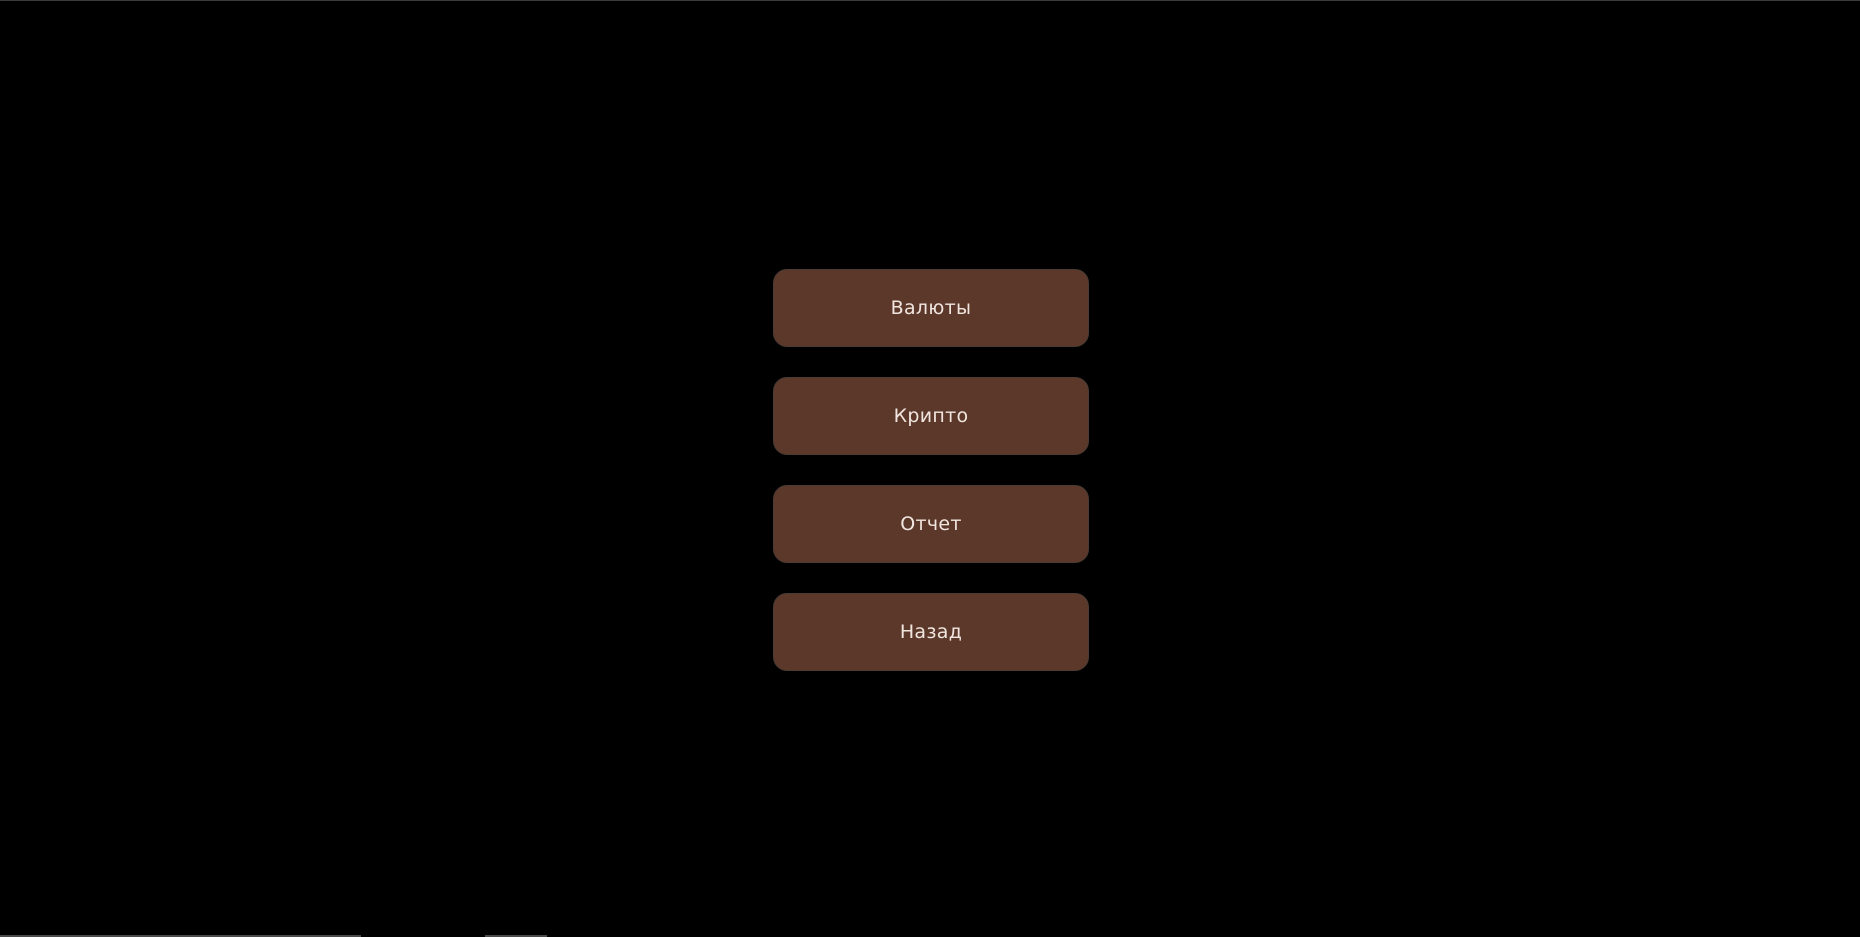 The height and width of the screenshot is (937, 1860). What do you see at coordinates (930, 0) in the screenshot?
I see `top-border` at bounding box center [930, 0].